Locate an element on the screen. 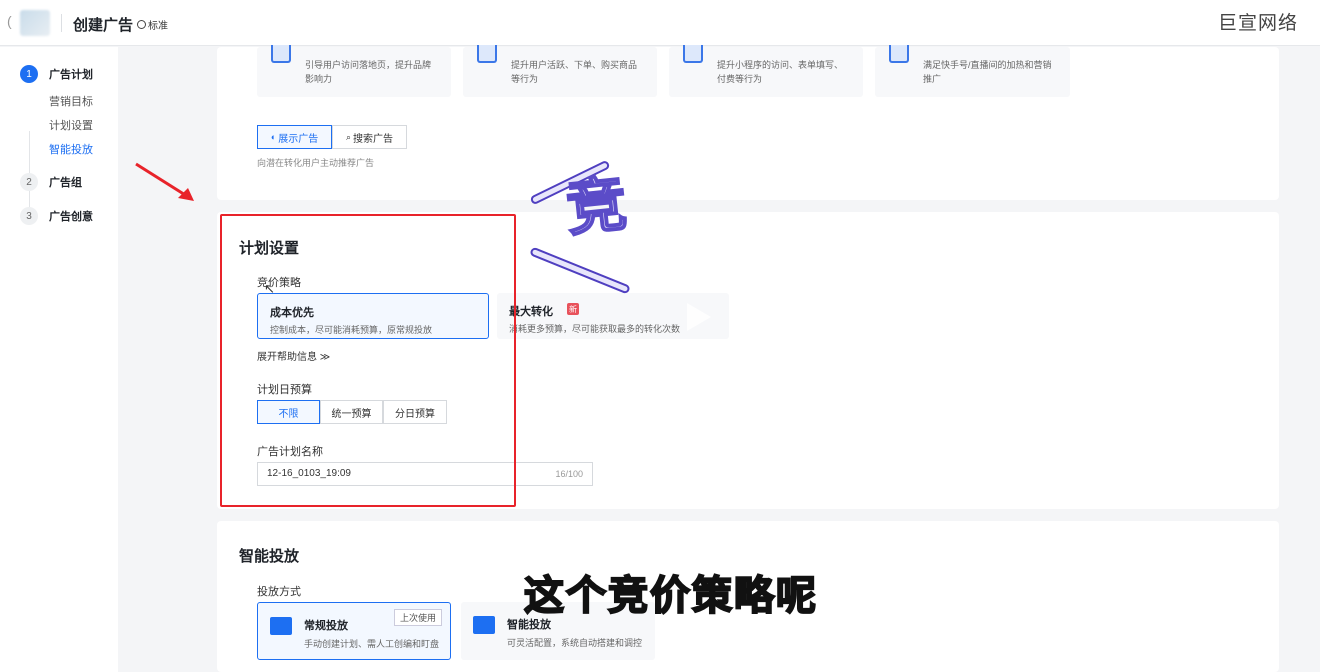  target-card-landing: 引导用户访问落地页，提升品牌影响力 is located at coordinates (354, 71).